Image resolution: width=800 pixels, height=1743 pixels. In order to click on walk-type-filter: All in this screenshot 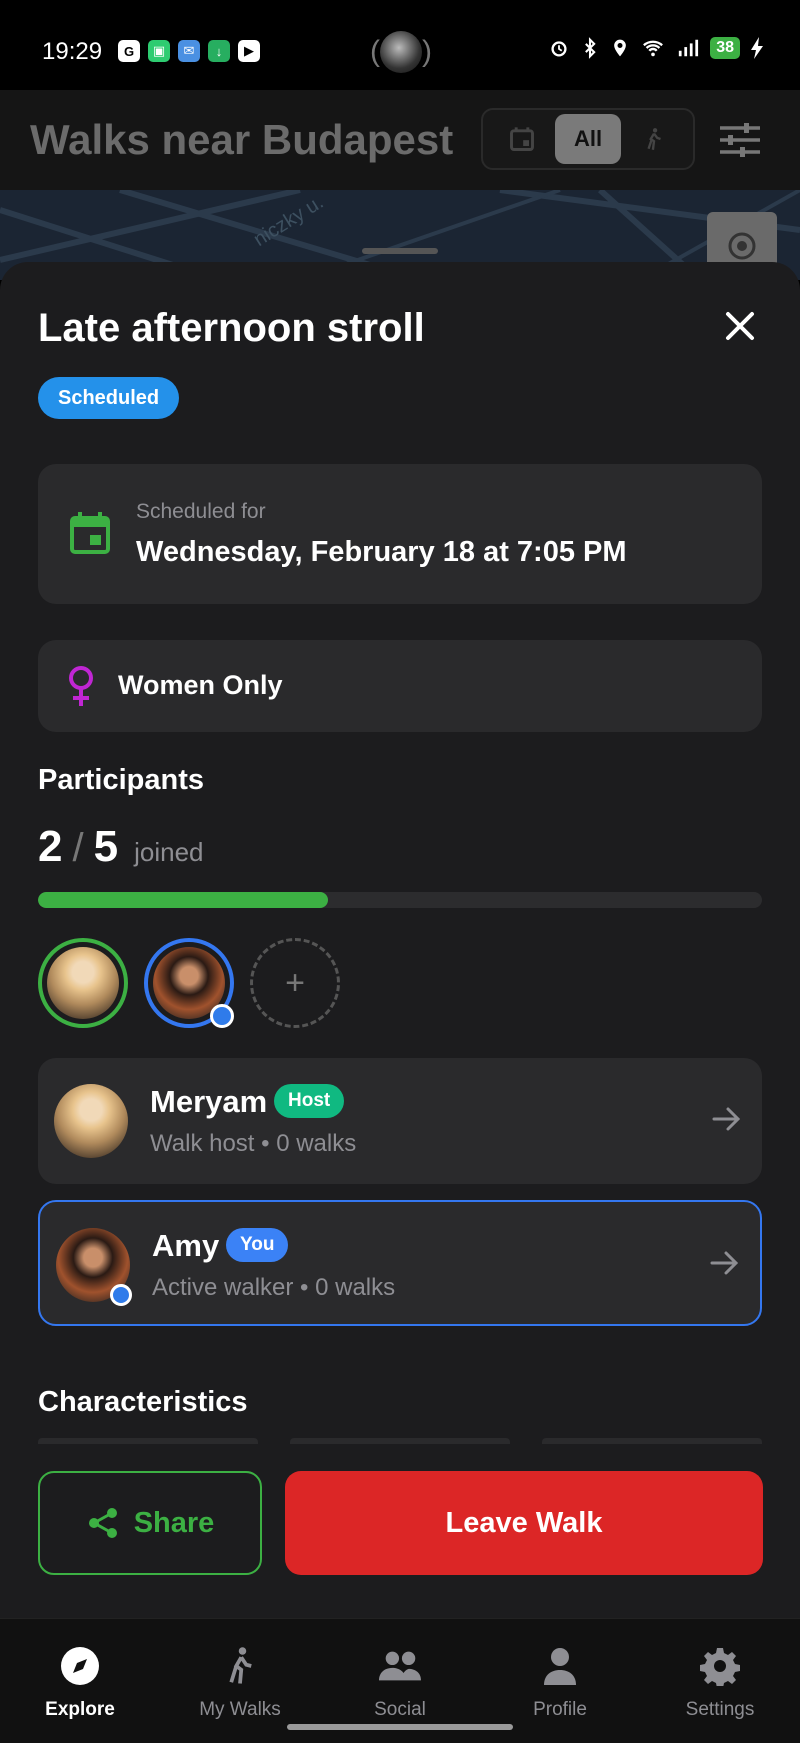, I will do `click(588, 139)`.